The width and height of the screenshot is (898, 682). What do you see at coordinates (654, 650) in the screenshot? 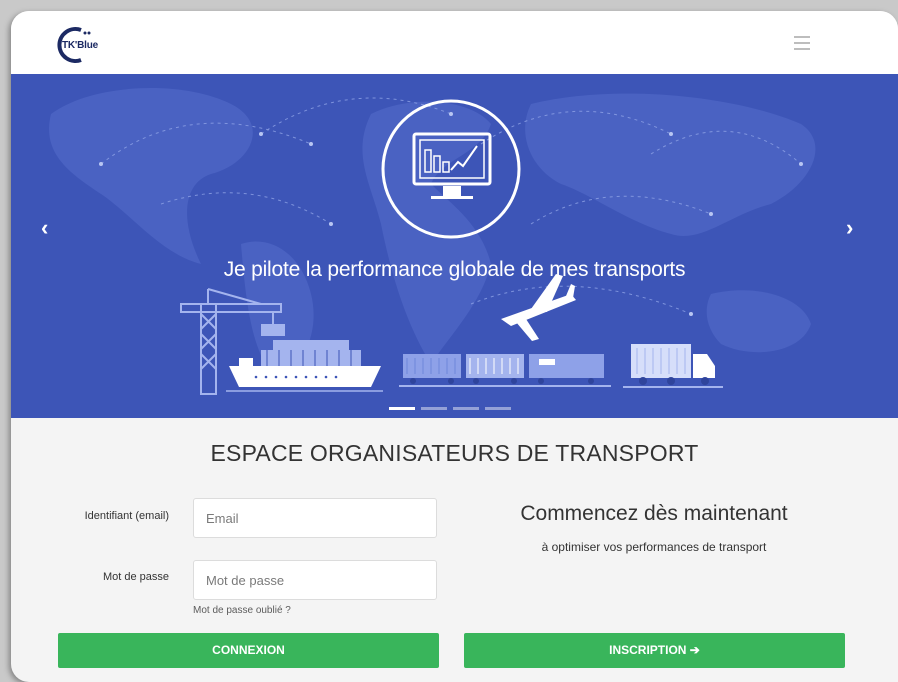
I see `inscription-button: INSCRIPTION ➔` at bounding box center [654, 650].